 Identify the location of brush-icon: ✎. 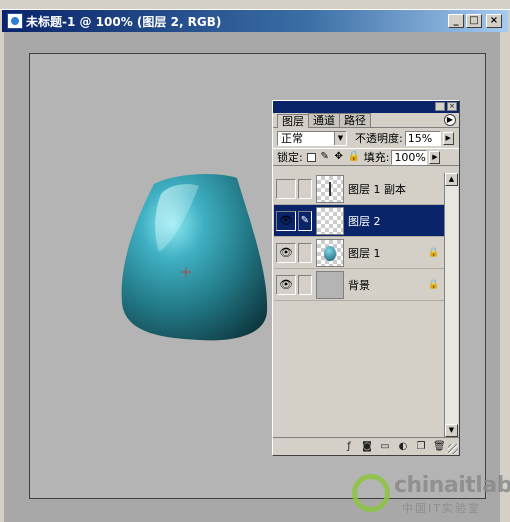
(305, 220).